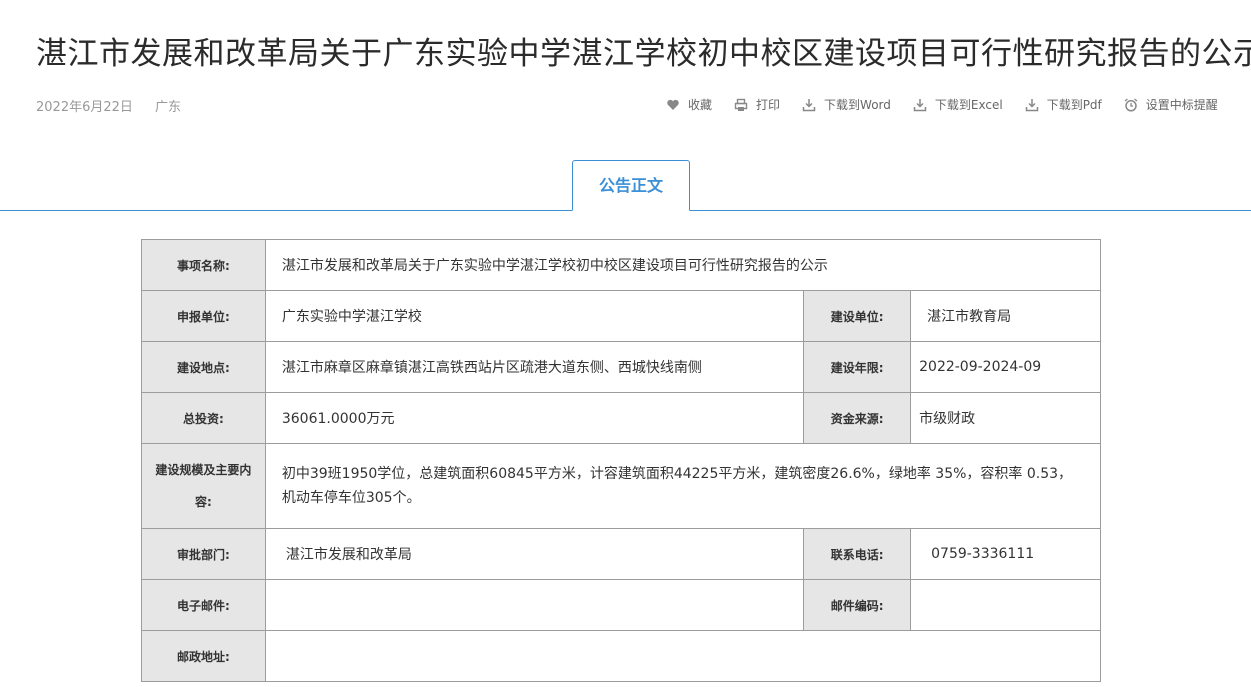  Describe the element at coordinates (689, 104) in the screenshot. I see `favorite-button: 收藏` at that location.